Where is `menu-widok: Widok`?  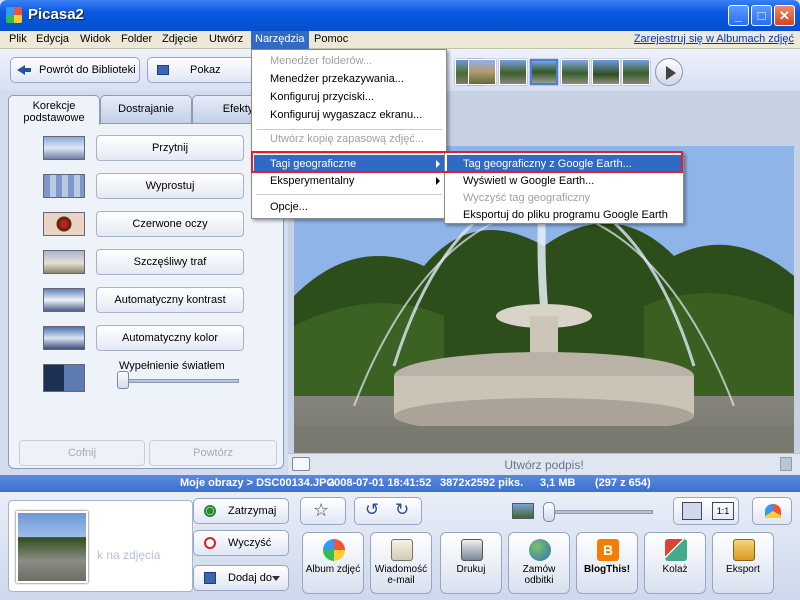 menu-widok: Widok is located at coordinates (95, 40).